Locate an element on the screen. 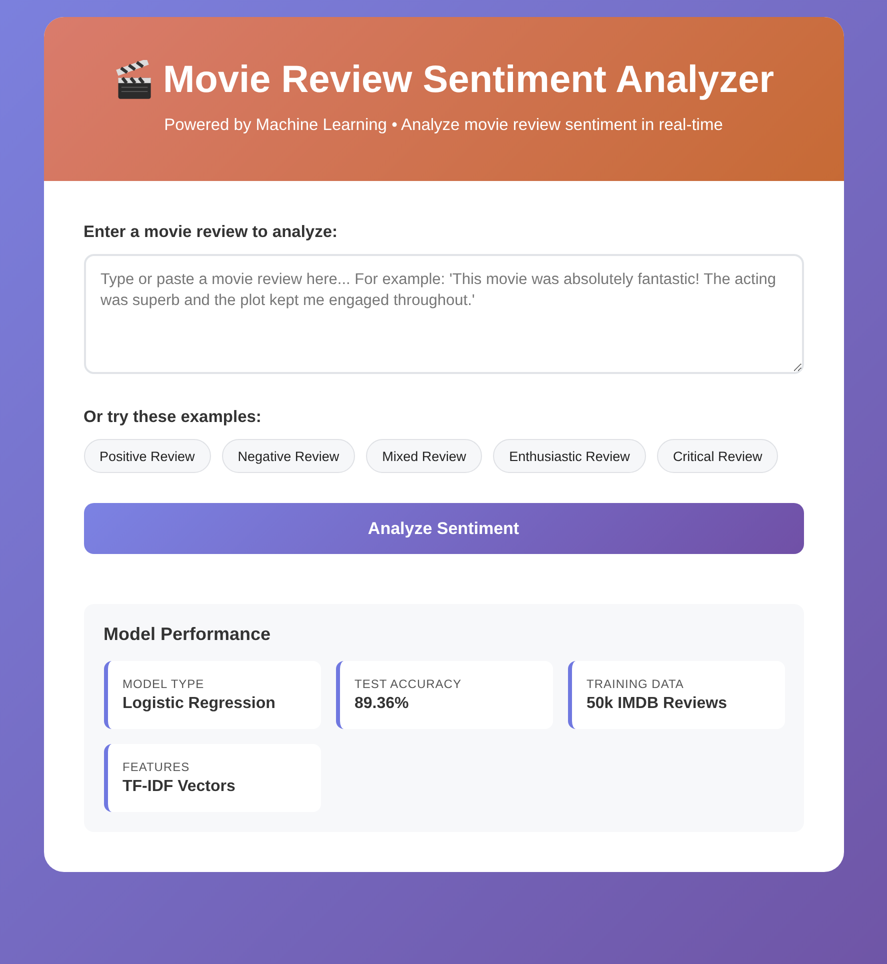 This screenshot has height=964, width=887. stat-label: TEST ACCURACY is located at coordinates (408, 684).